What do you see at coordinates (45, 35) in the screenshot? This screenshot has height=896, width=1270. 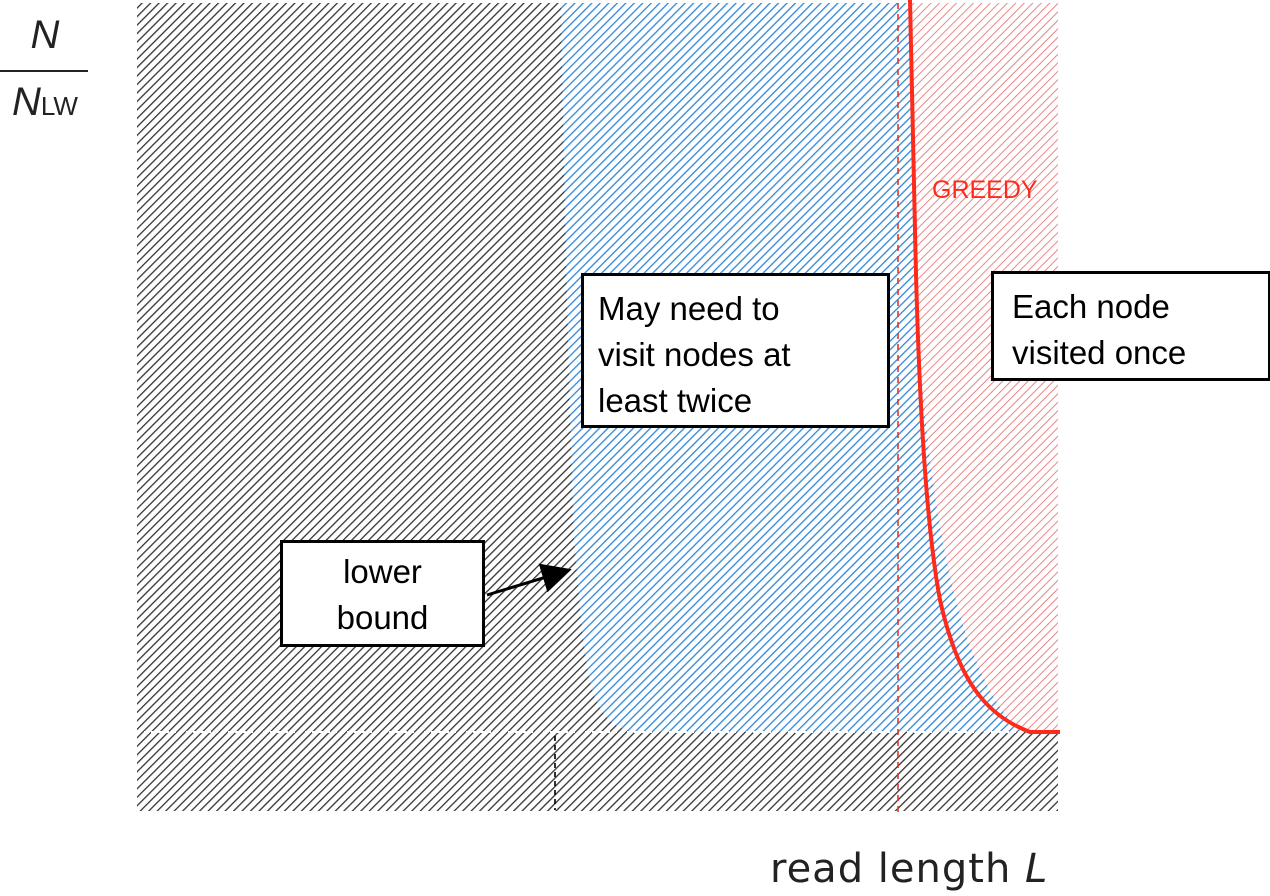 I see `y-axis-numerator: N` at bounding box center [45, 35].